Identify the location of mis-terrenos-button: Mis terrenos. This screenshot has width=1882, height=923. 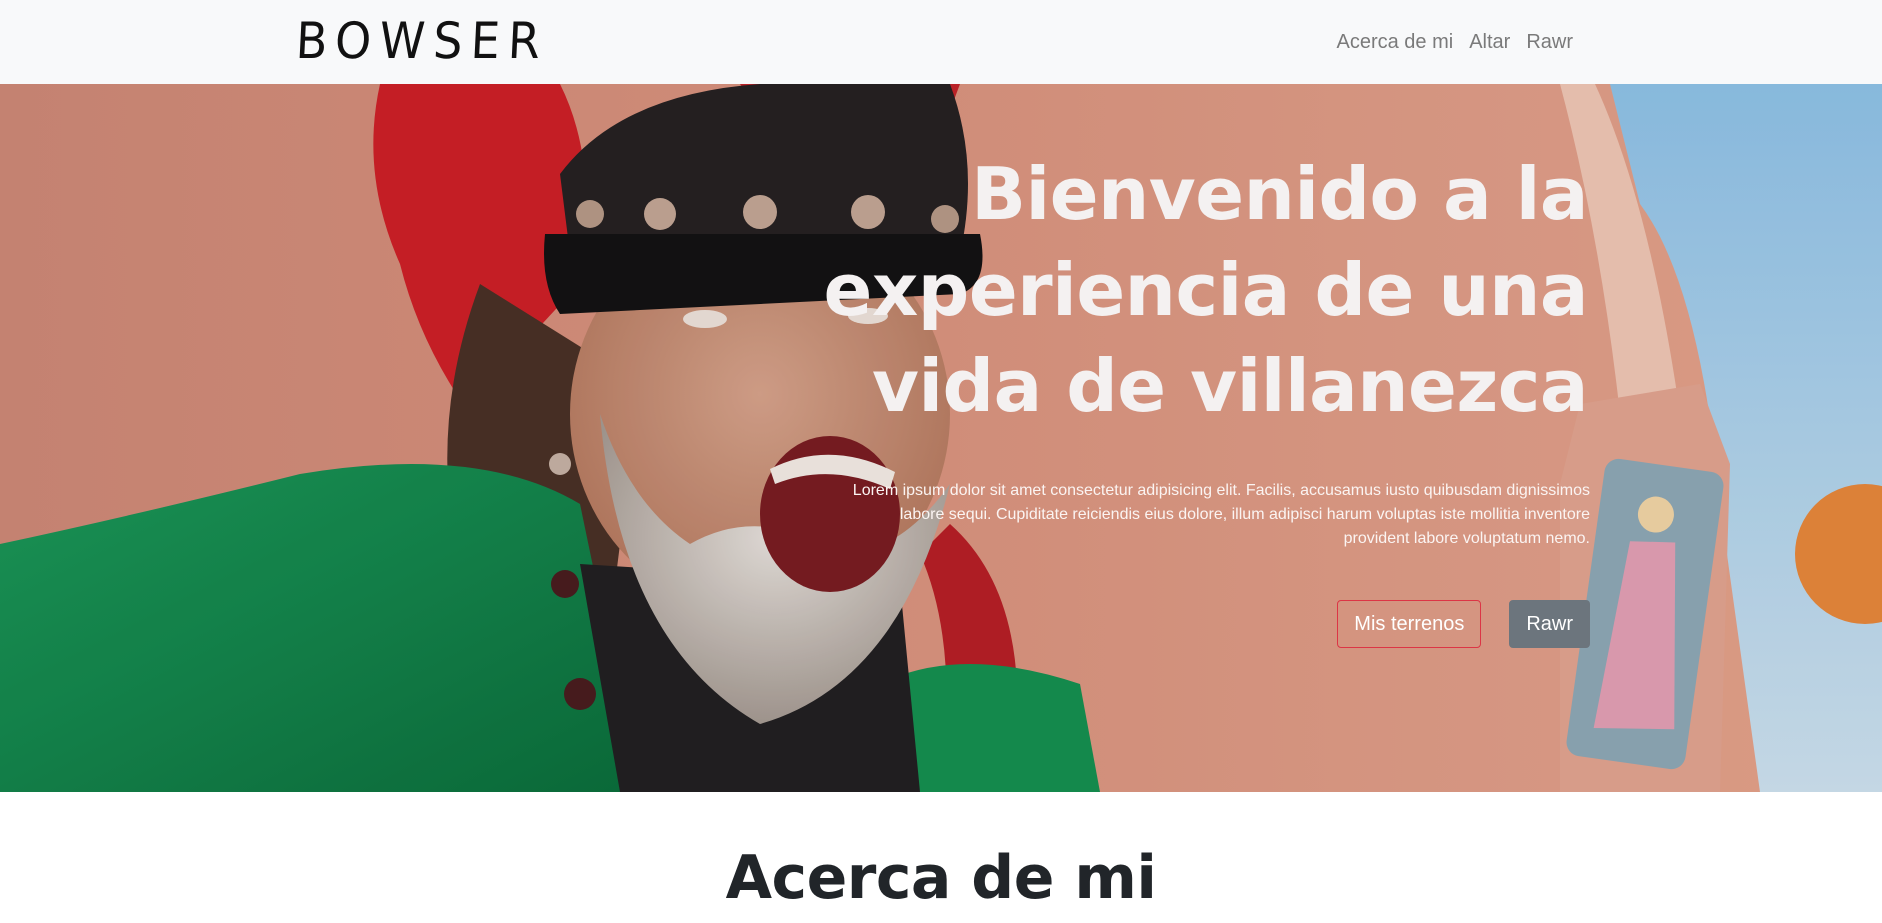
(1409, 624).